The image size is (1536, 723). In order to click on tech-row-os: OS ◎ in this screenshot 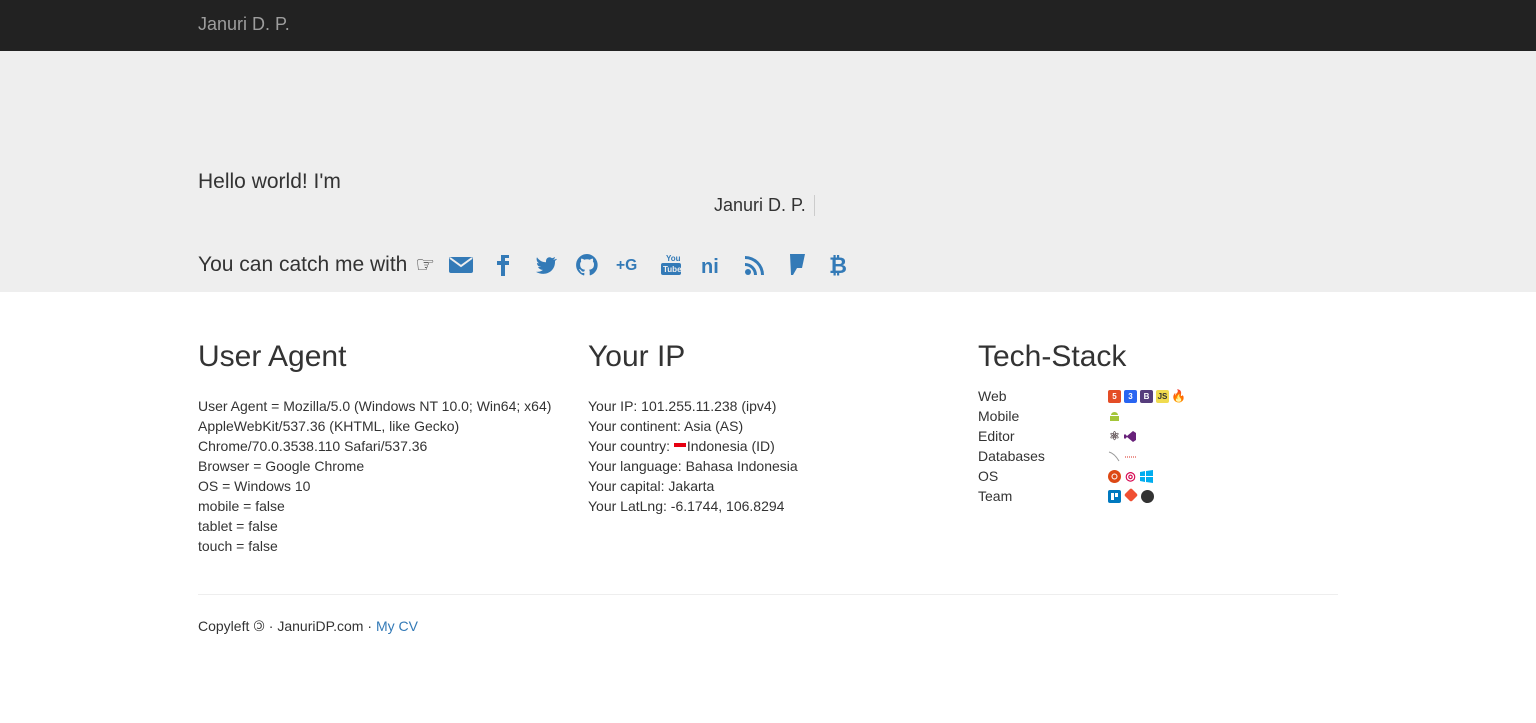, I will do `click(1158, 476)`.